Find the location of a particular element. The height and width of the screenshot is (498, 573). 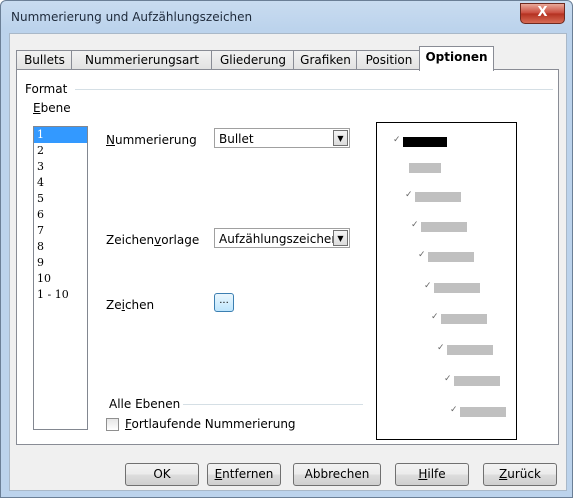

close-button: X is located at coordinates (542, 13).